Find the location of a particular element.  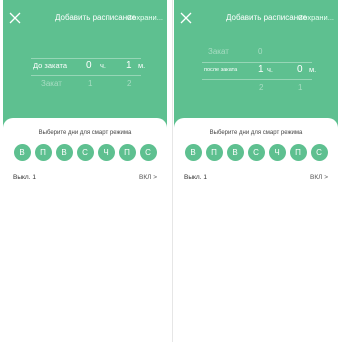

picker-row-selected: после заката 1 ч. 0 м. is located at coordinates (256, 71).